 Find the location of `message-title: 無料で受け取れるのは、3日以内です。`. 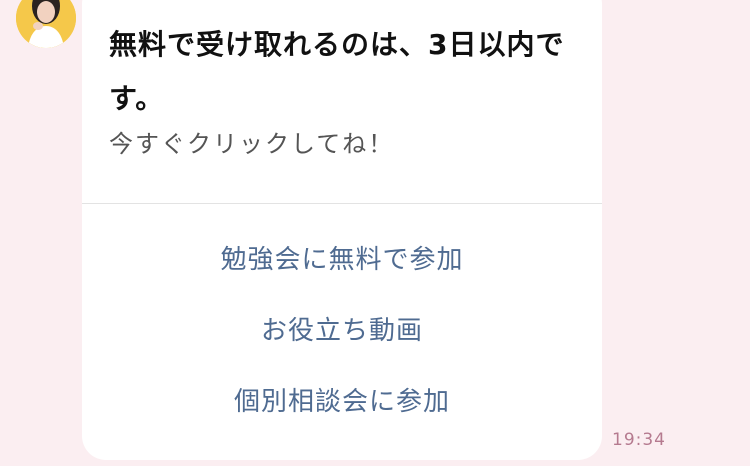

message-title: 無料で受け取れるのは、3日以内です。 is located at coordinates (337, 71).